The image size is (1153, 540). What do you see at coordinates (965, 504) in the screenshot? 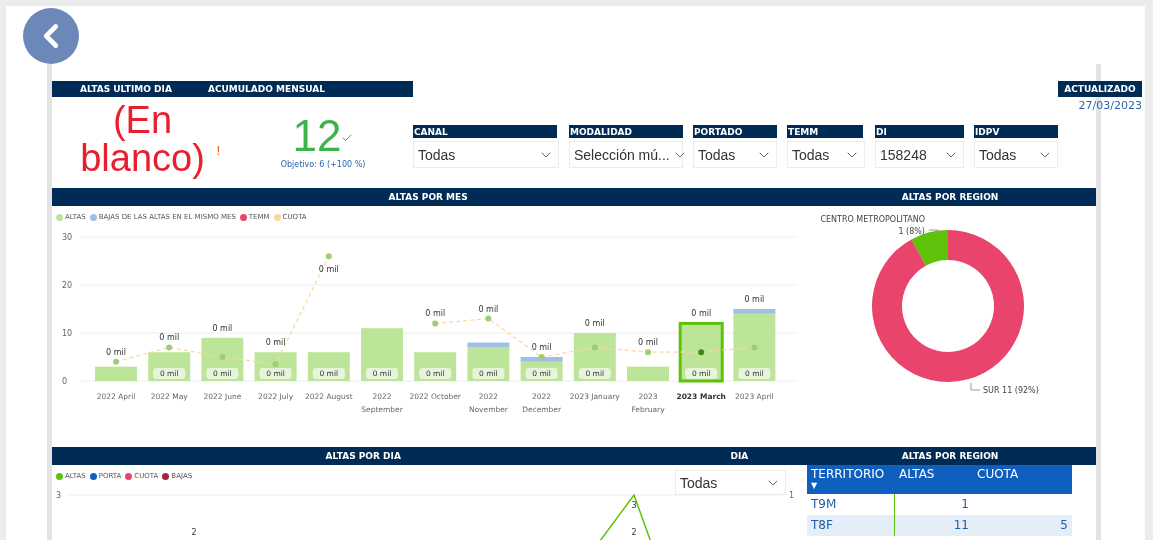
I see `table-cell-text: 1` at bounding box center [965, 504].